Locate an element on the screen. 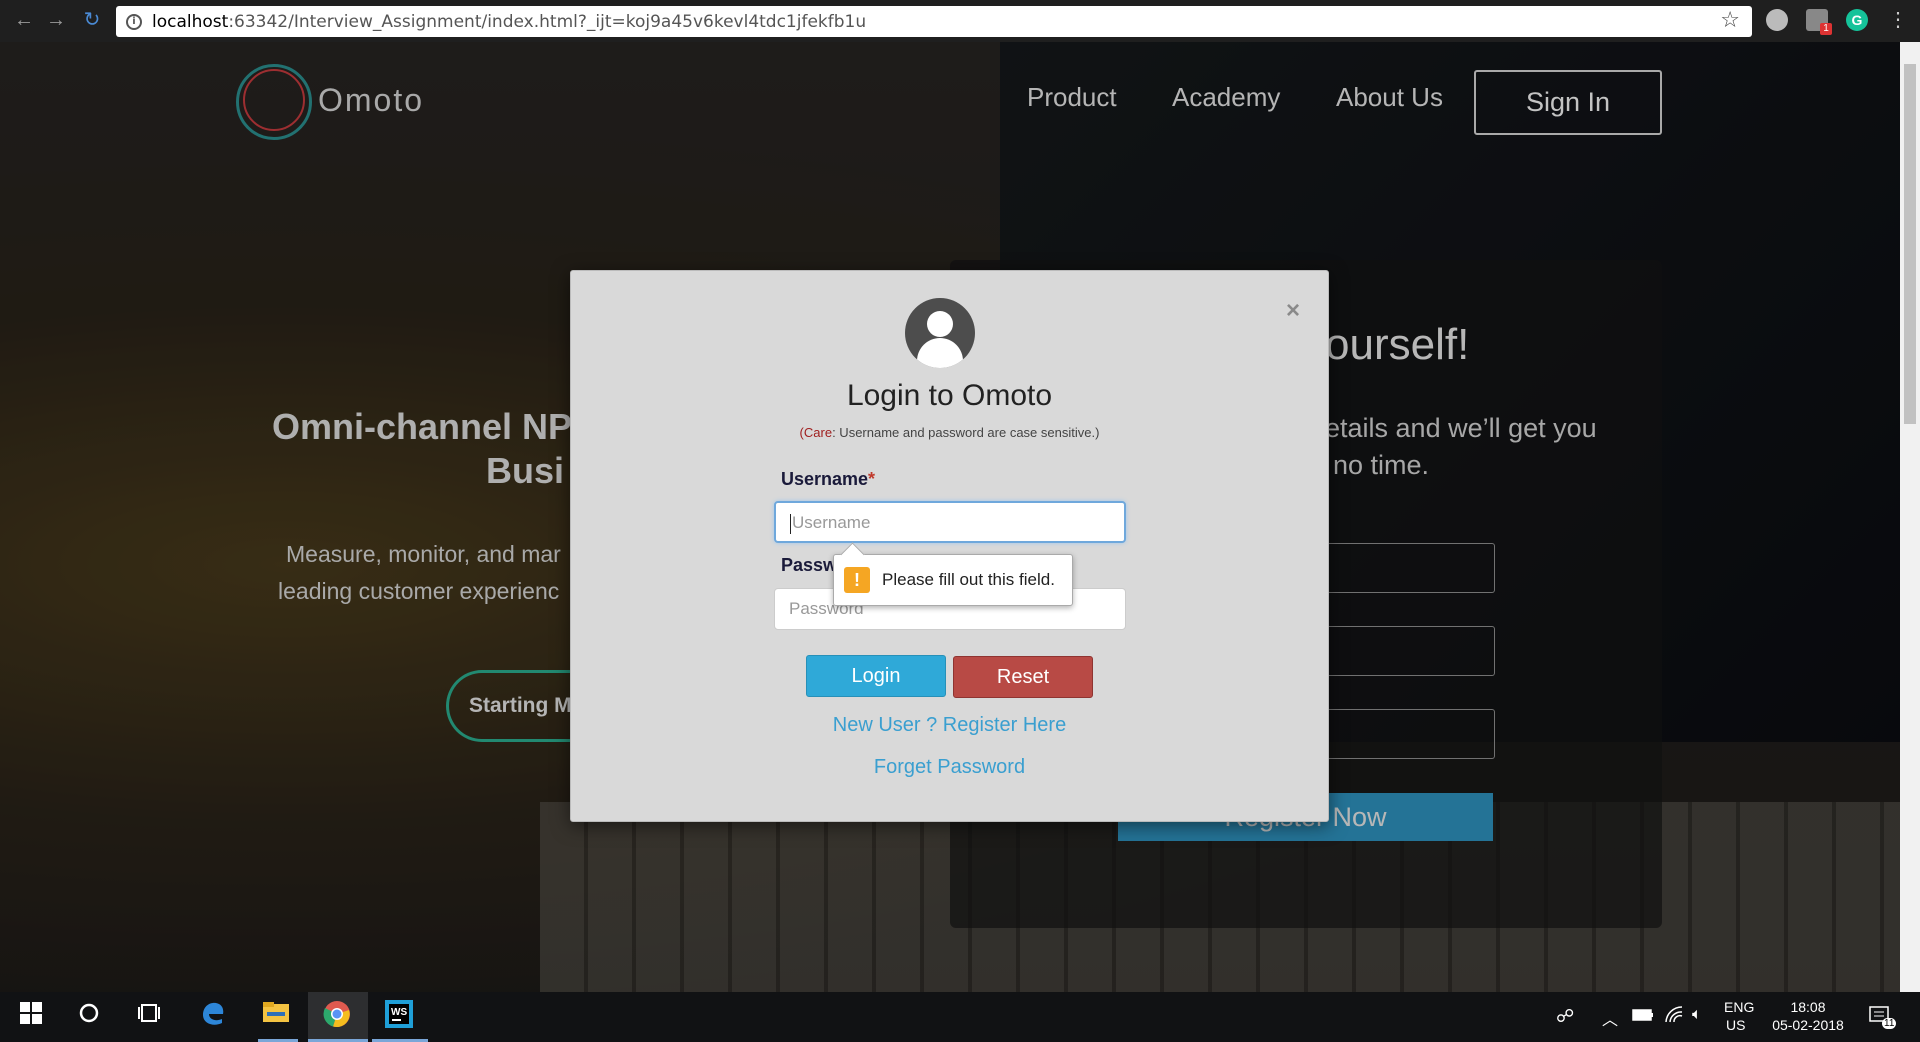 The image size is (1920, 1042). menu-icon: ⋮ is located at coordinates (1898, 20).